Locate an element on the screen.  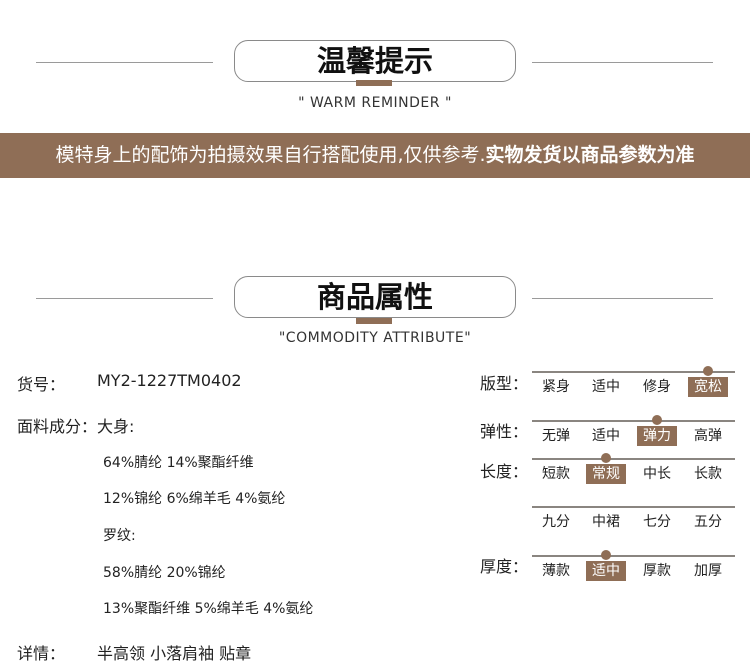
fabric-label: 面料成分：大身: is located at coordinates (76, 426).